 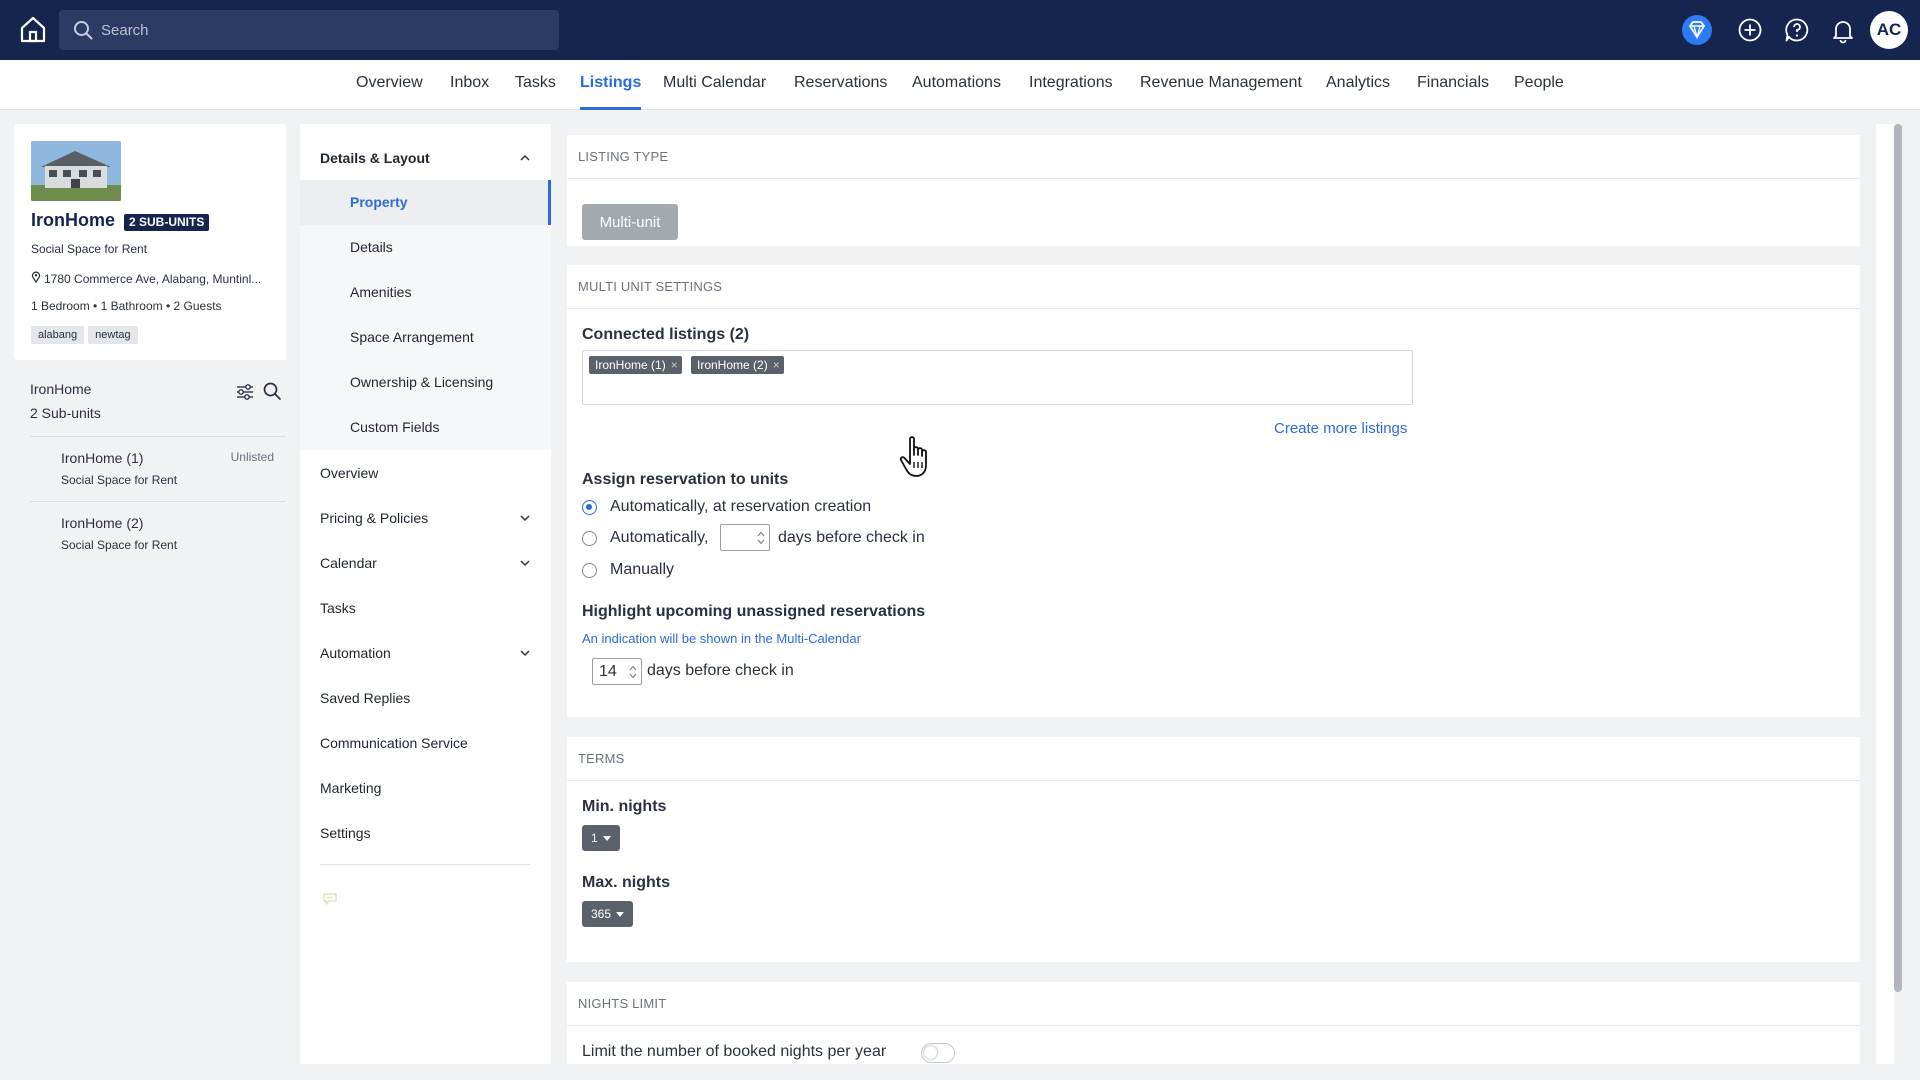 I want to click on section-calendar: Calendar, so click(x=425, y=563).